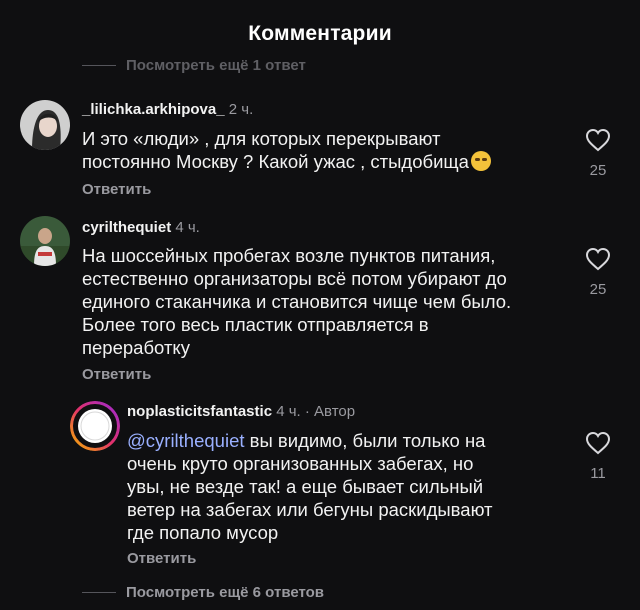 This screenshot has width=640, height=610. Describe the element at coordinates (261, 138) in the screenshot. I see `comment-line: И это «люди» , для которых перекрывают` at that location.